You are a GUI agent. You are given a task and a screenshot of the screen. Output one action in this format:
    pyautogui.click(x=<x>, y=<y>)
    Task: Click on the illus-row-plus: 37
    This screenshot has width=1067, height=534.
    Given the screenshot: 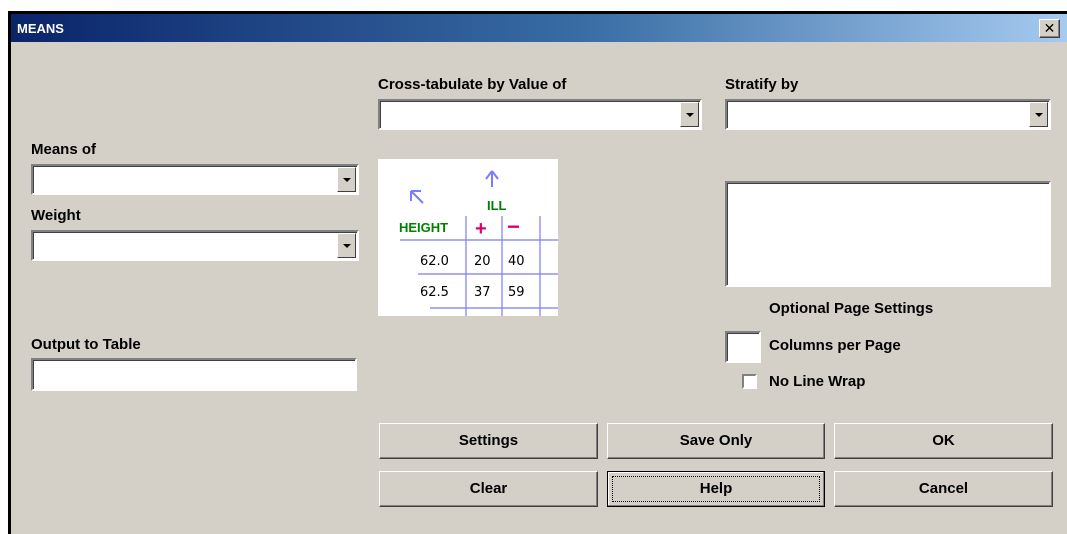 What is the action you would take?
    pyautogui.click(x=482, y=292)
    